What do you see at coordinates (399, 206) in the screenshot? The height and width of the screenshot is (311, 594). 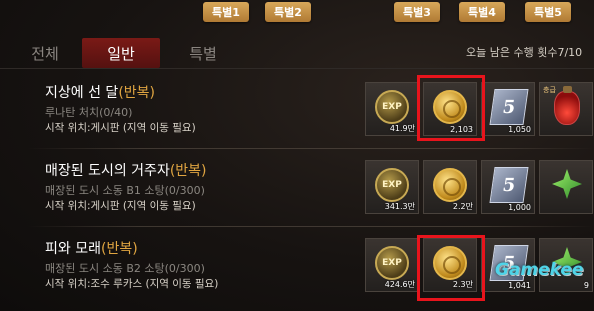 I see `reward-amount: 341.3만` at bounding box center [399, 206].